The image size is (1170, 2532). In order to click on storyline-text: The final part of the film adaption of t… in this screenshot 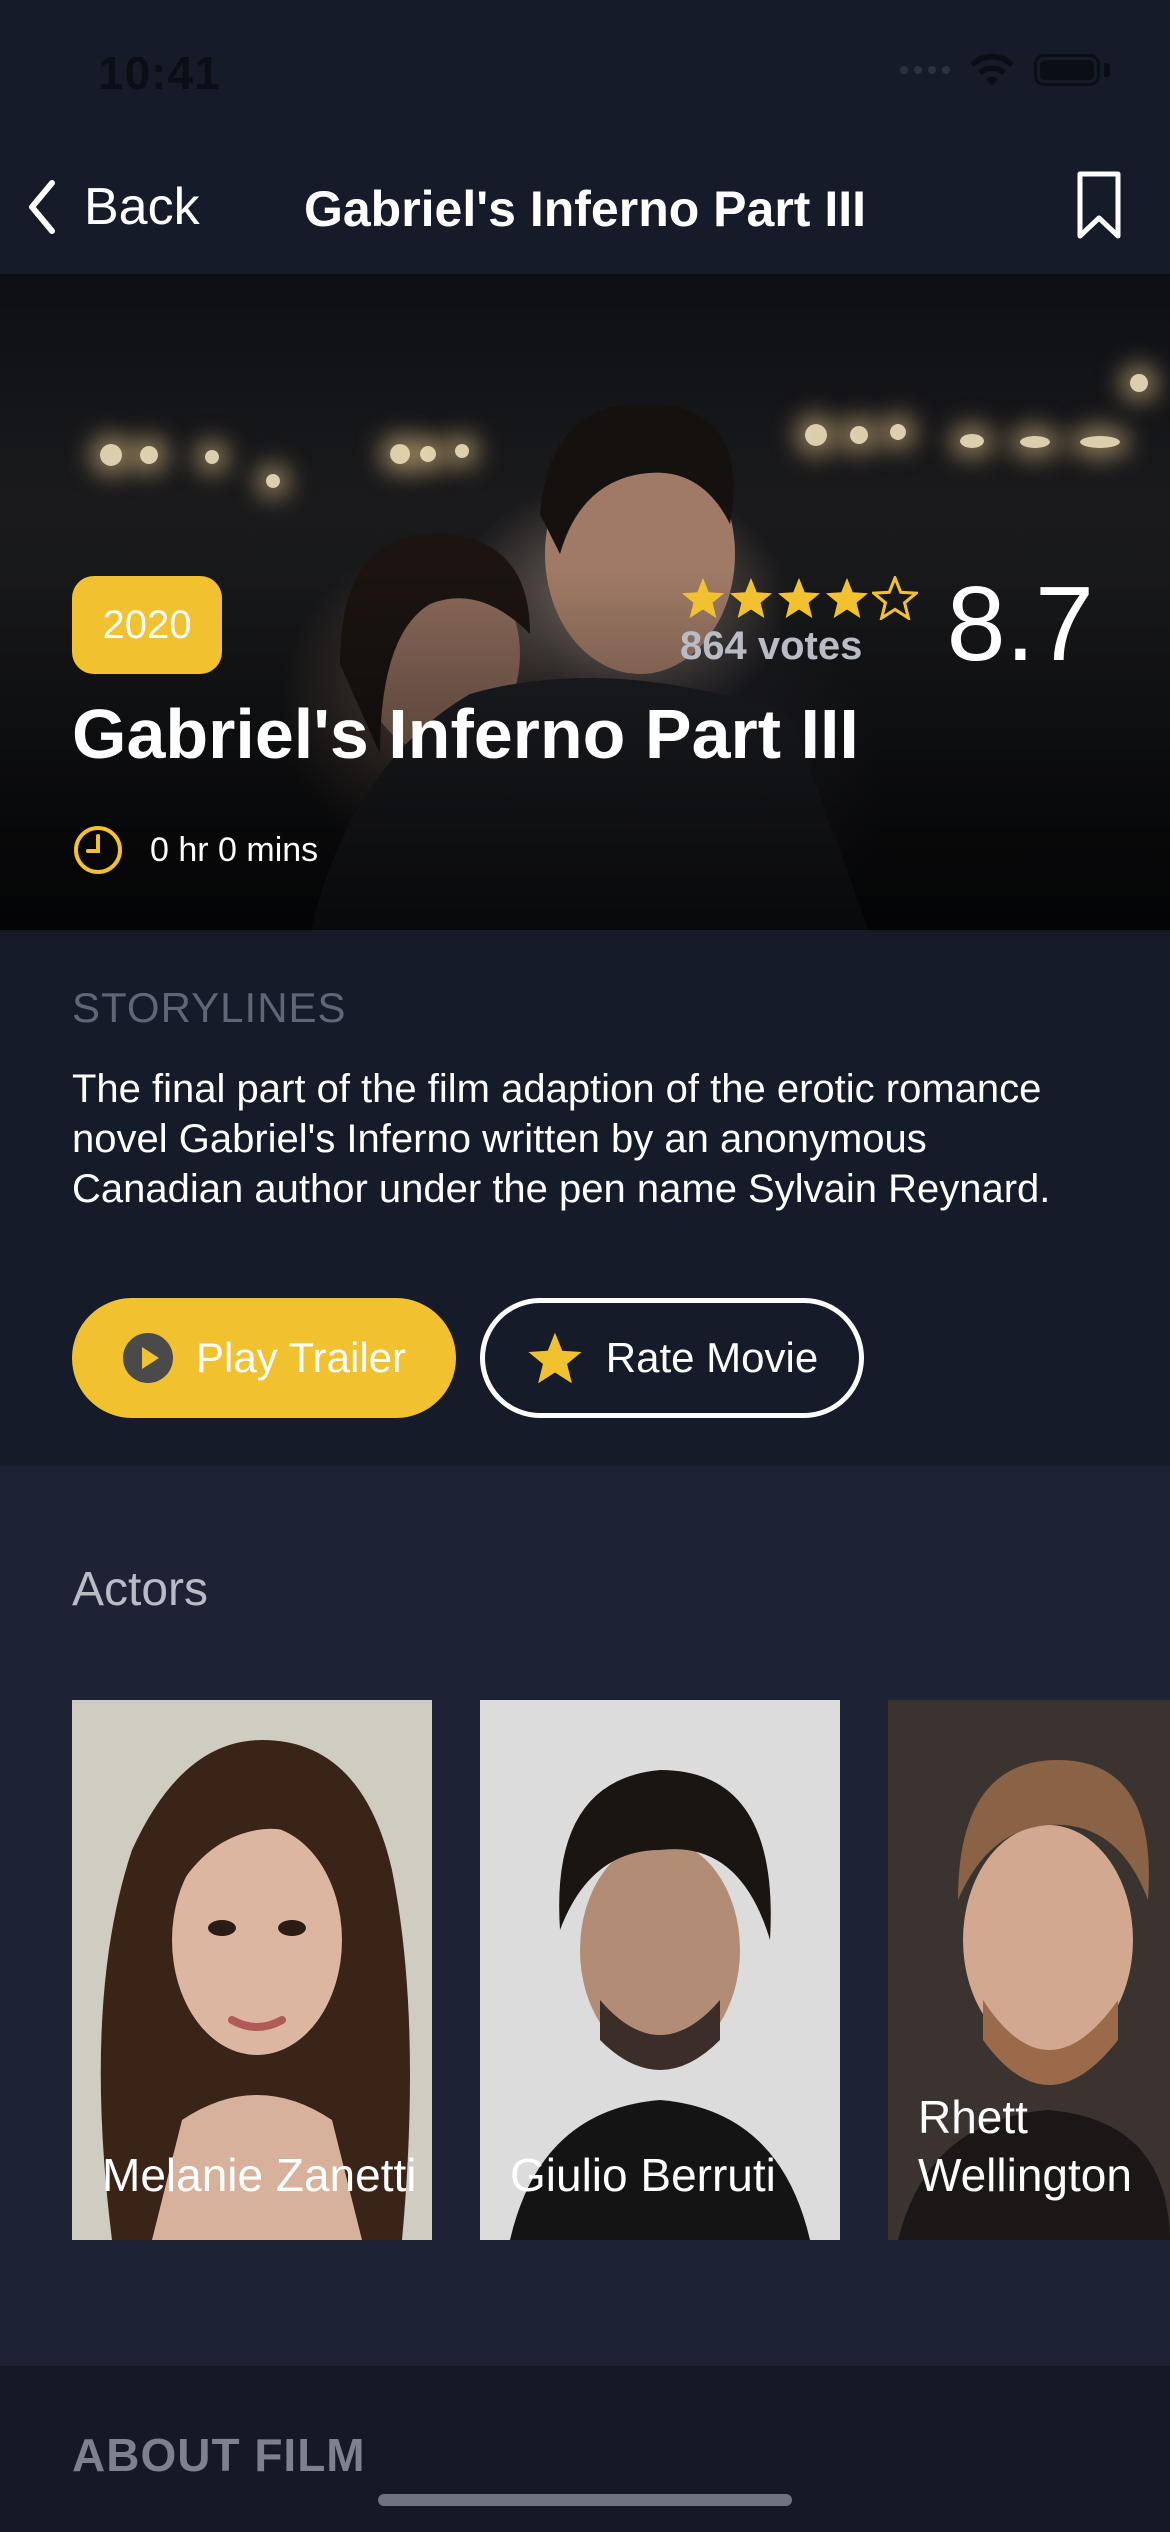, I will do `click(561, 1139)`.